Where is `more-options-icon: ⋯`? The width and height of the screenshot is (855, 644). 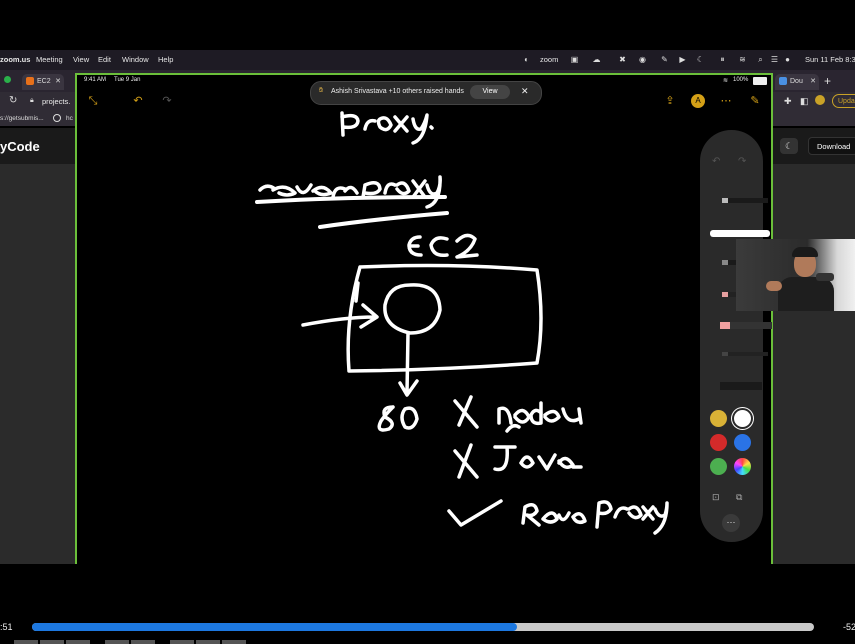
more-options-icon: ⋯ is located at coordinates (726, 101).